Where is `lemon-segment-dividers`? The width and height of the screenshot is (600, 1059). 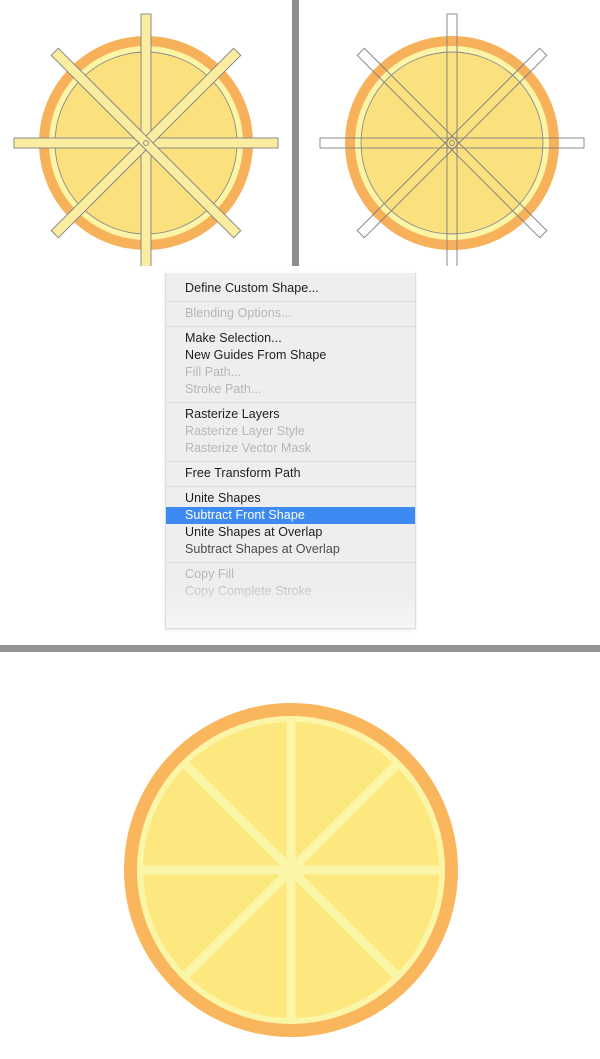 lemon-segment-dividers is located at coordinates (291, 870).